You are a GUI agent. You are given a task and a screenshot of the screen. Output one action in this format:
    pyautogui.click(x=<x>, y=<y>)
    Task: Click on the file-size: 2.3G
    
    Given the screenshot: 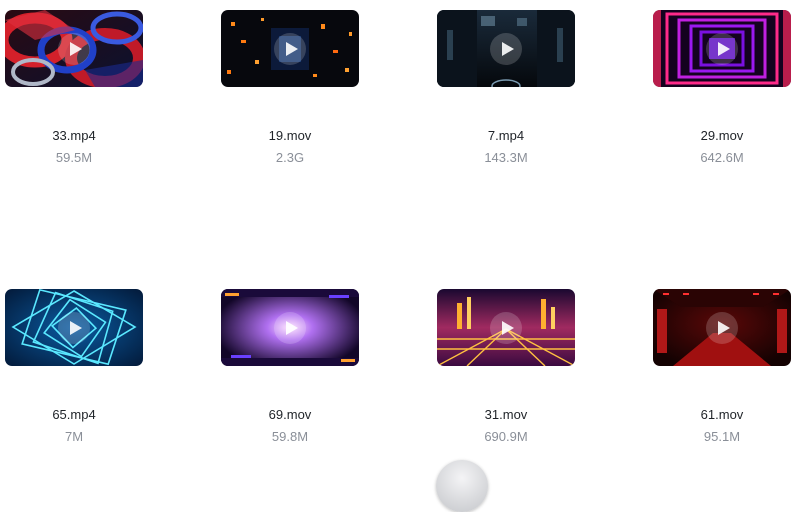 What is the action you would take?
    pyautogui.click(x=290, y=157)
    